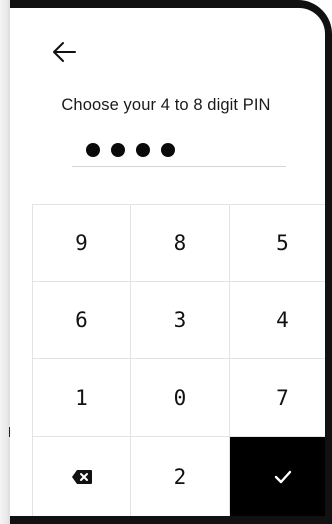 This screenshot has width=332, height=524. I want to click on checkmark-icon, so click(282, 476).